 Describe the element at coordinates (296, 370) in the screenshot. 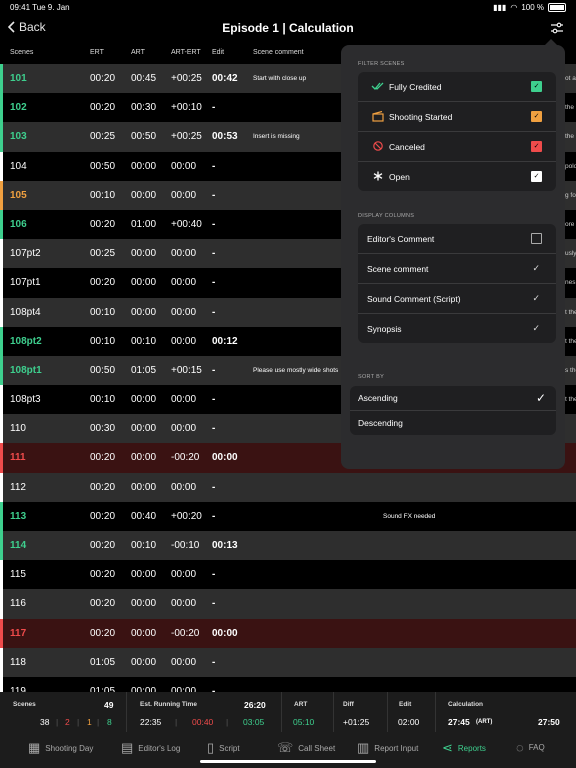

I see `scene-comment: Please use mostly wide shots` at that location.